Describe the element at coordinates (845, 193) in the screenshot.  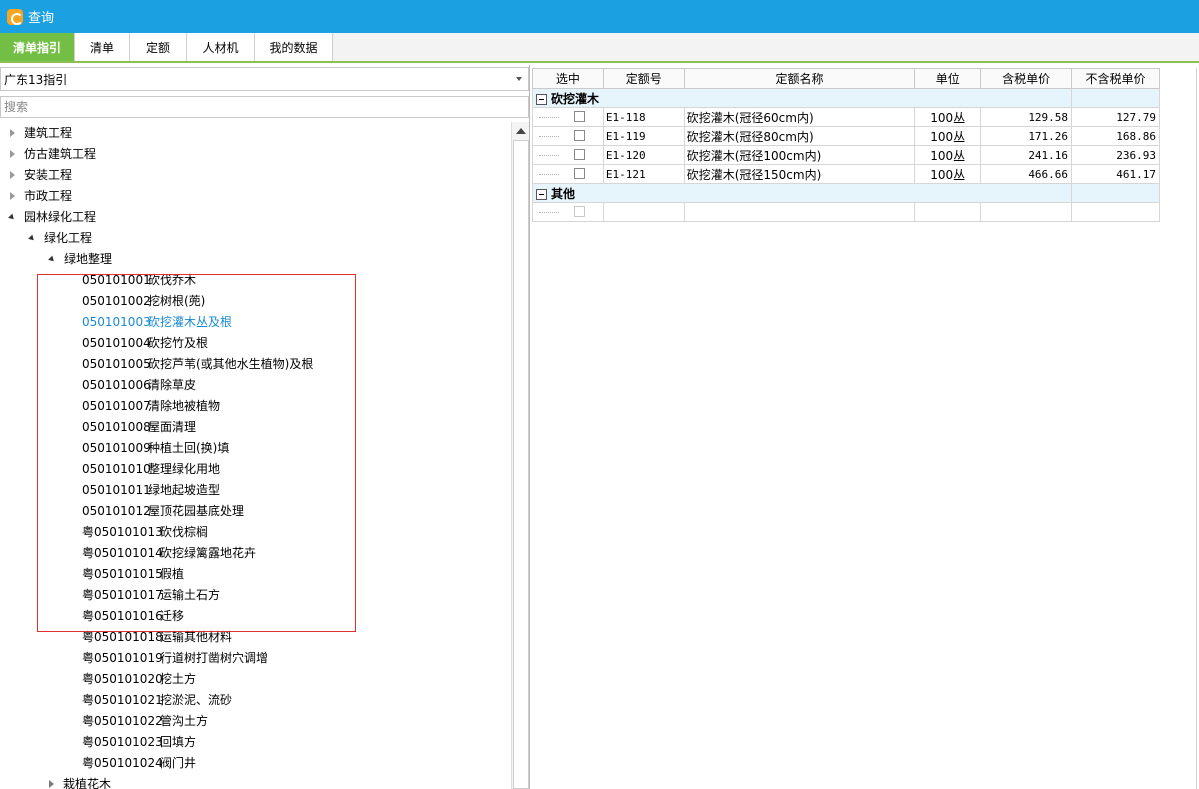
I see `grid-group-row: 其他` at that location.